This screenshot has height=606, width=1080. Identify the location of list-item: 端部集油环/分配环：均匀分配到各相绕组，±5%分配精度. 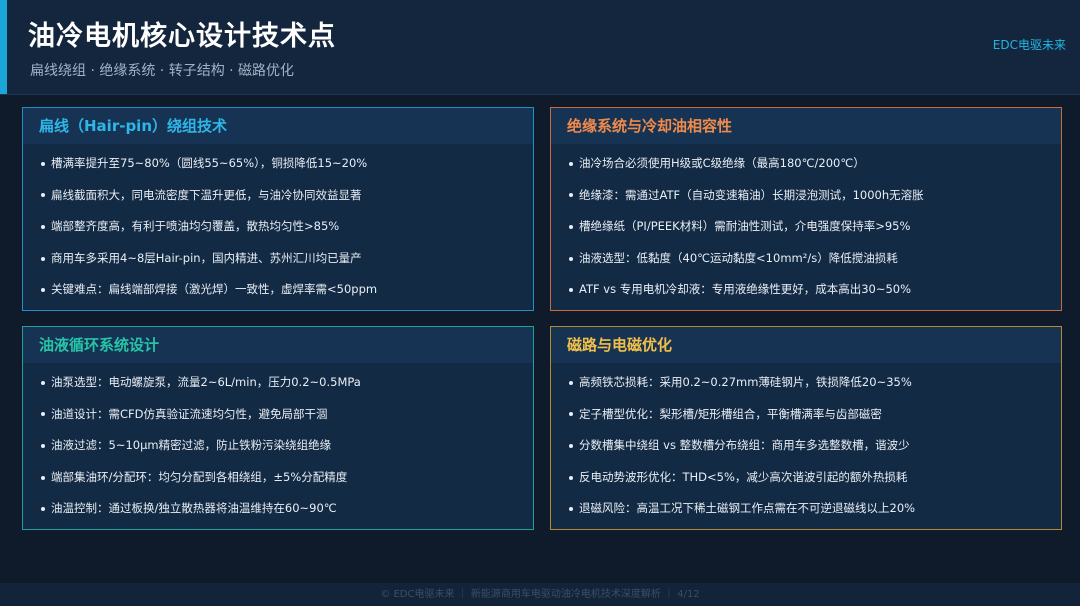
(287, 478).